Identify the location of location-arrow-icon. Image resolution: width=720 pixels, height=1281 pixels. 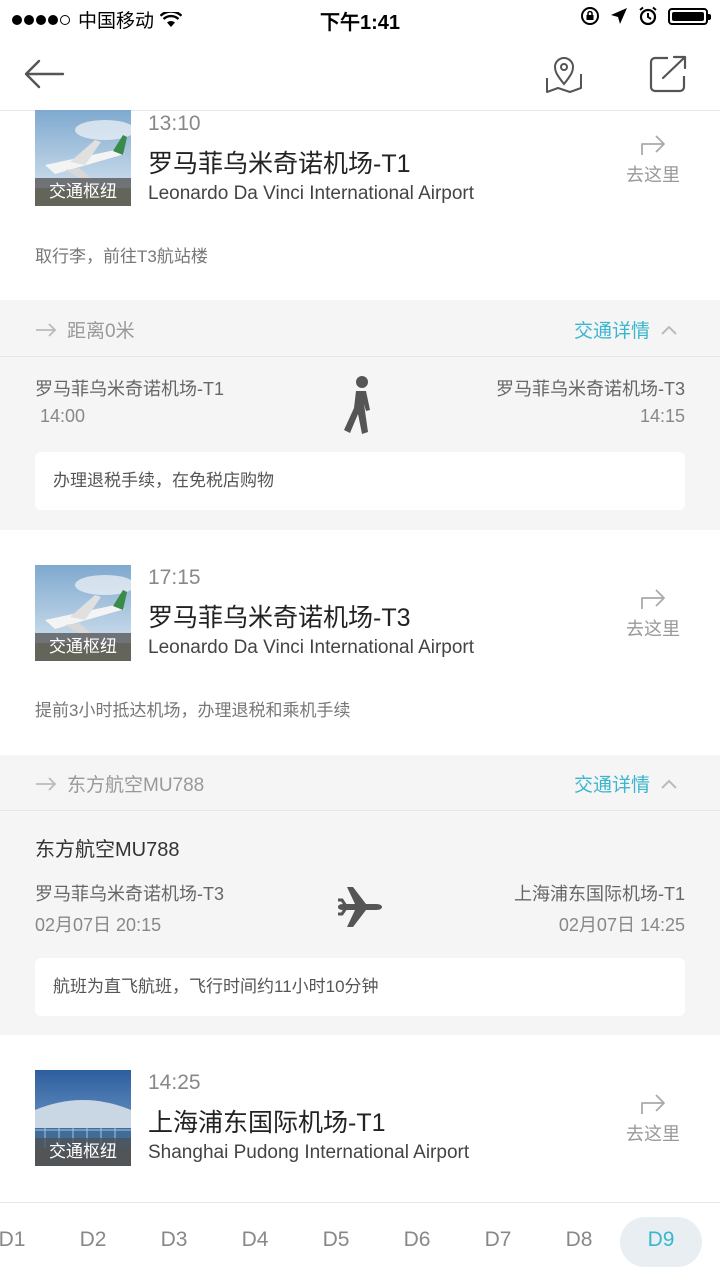
(619, 16).